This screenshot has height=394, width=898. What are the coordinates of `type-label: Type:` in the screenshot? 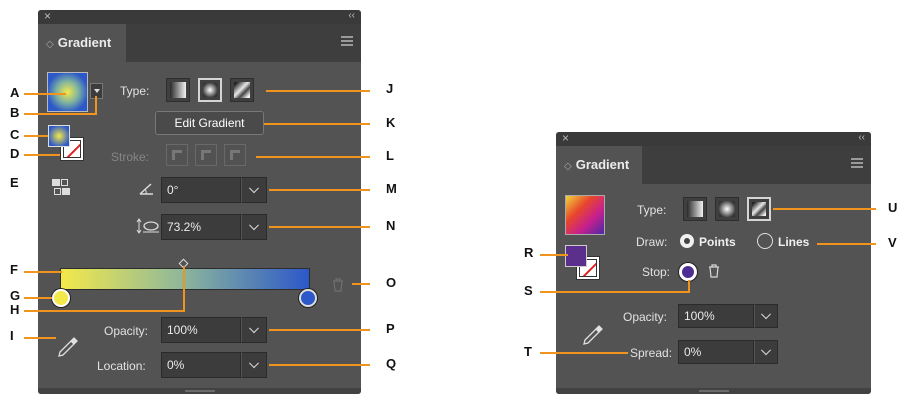 It's located at (652, 210).